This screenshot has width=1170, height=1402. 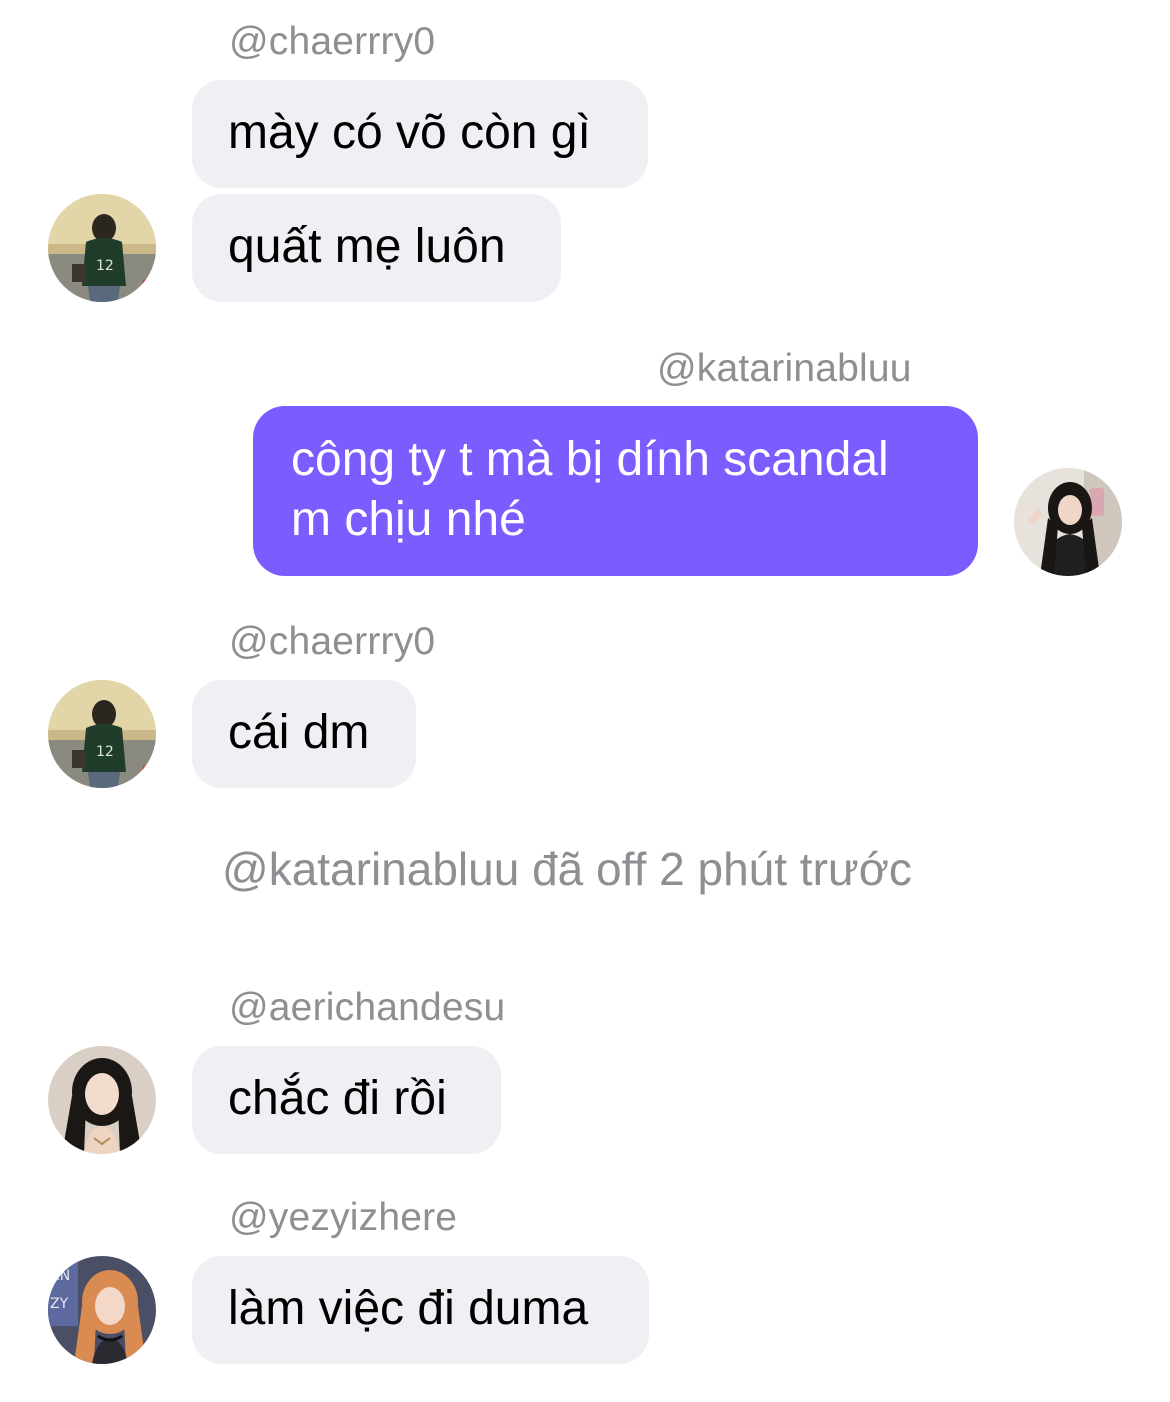 I want to click on avatar: RN ZY, so click(x=102, y=1310).